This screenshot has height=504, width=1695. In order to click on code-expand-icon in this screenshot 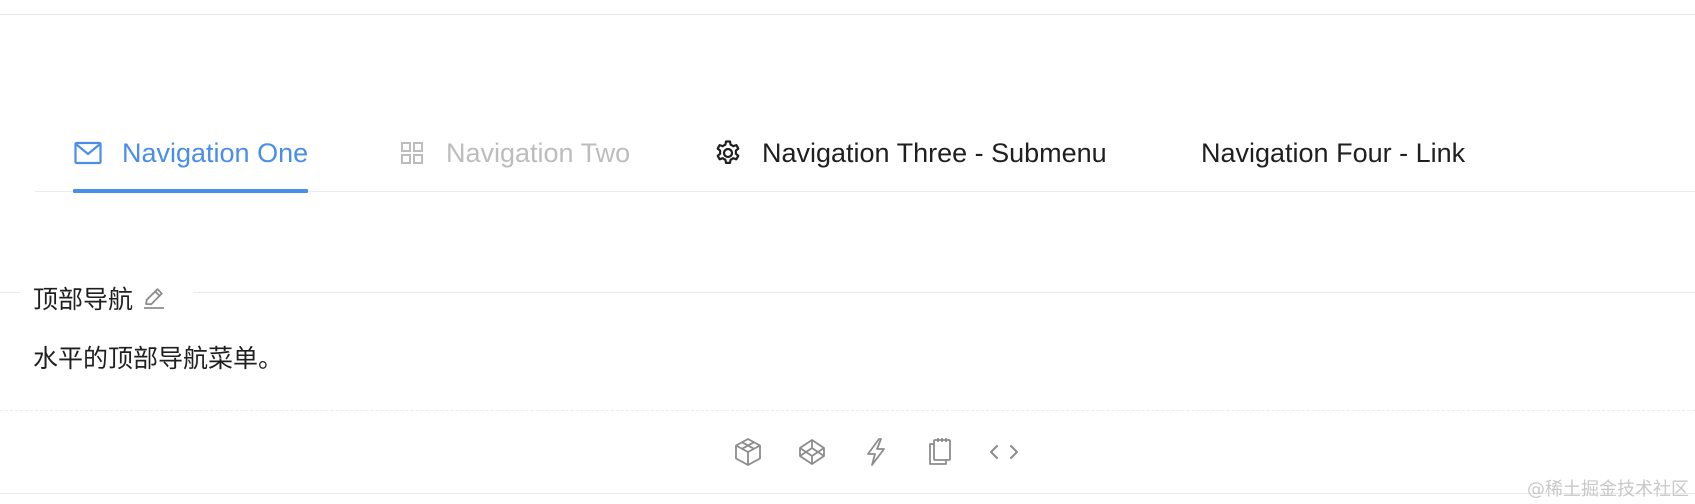, I will do `click(1004, 452)`.